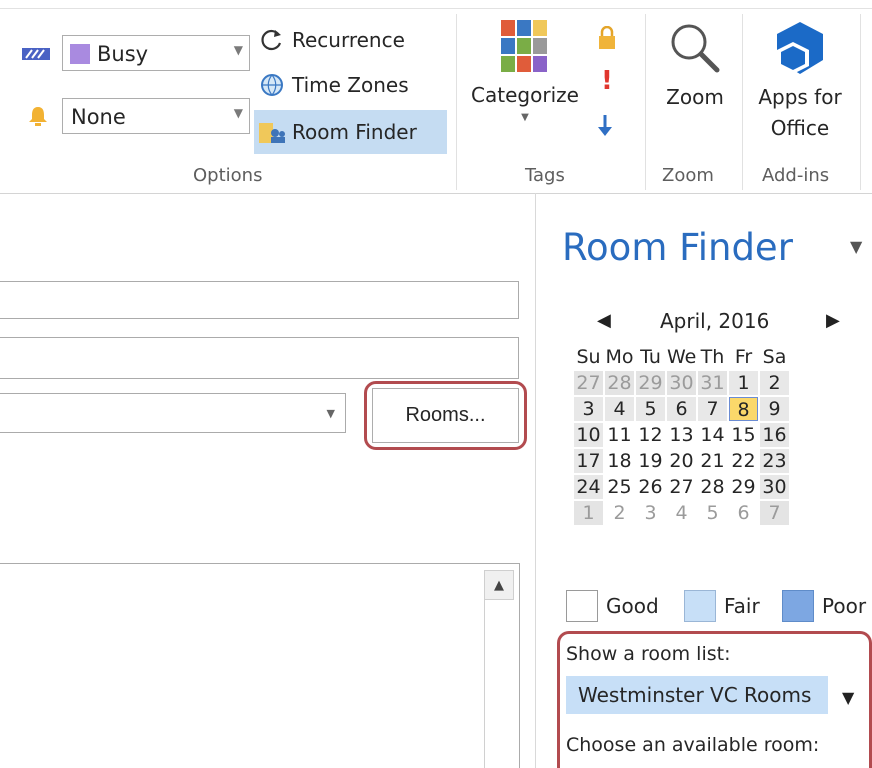  I want to click on calendar-week: 24 25 26 27 28 29 30, so click(682, 487).